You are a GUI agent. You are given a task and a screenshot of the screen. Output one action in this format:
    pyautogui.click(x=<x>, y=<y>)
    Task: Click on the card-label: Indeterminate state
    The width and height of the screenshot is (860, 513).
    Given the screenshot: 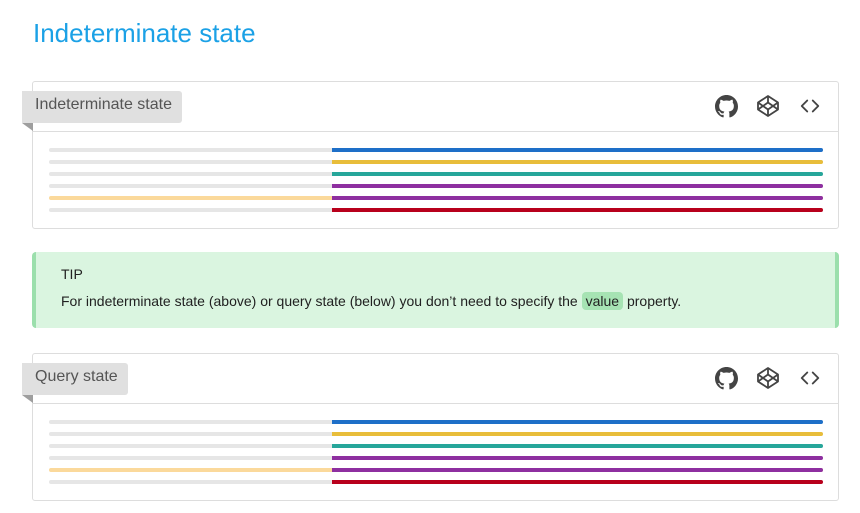 What is the action you would take?
    pyautogui.click(x=102, y=111)
    